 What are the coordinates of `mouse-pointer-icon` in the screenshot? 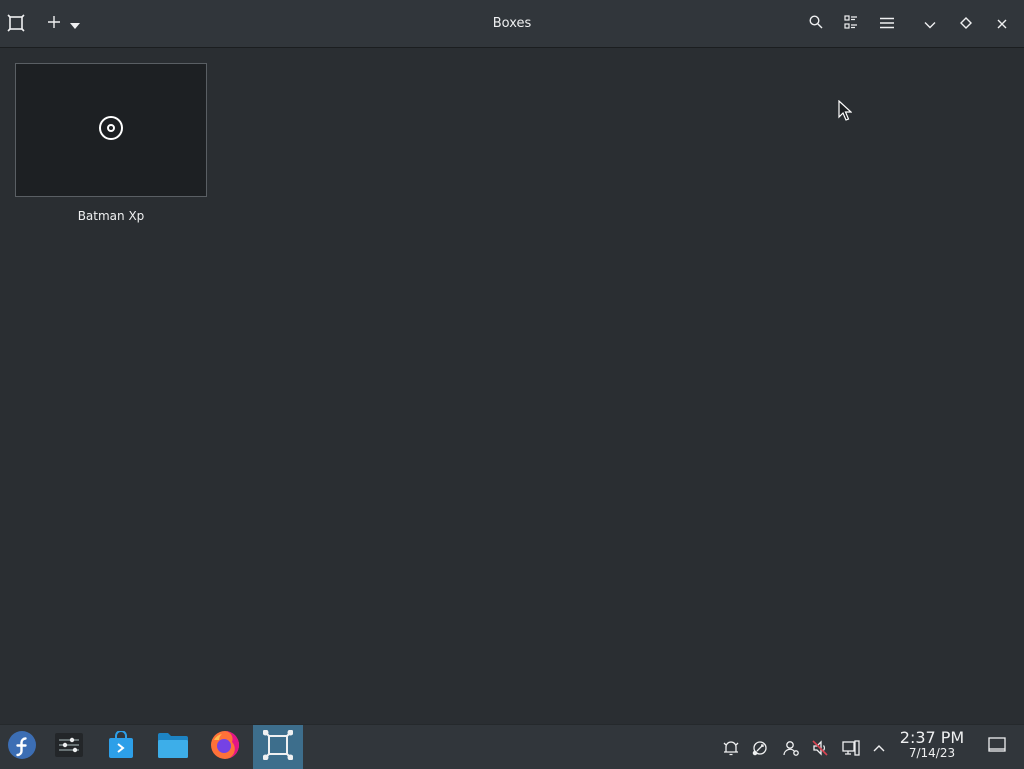 It's located at (845, 112).